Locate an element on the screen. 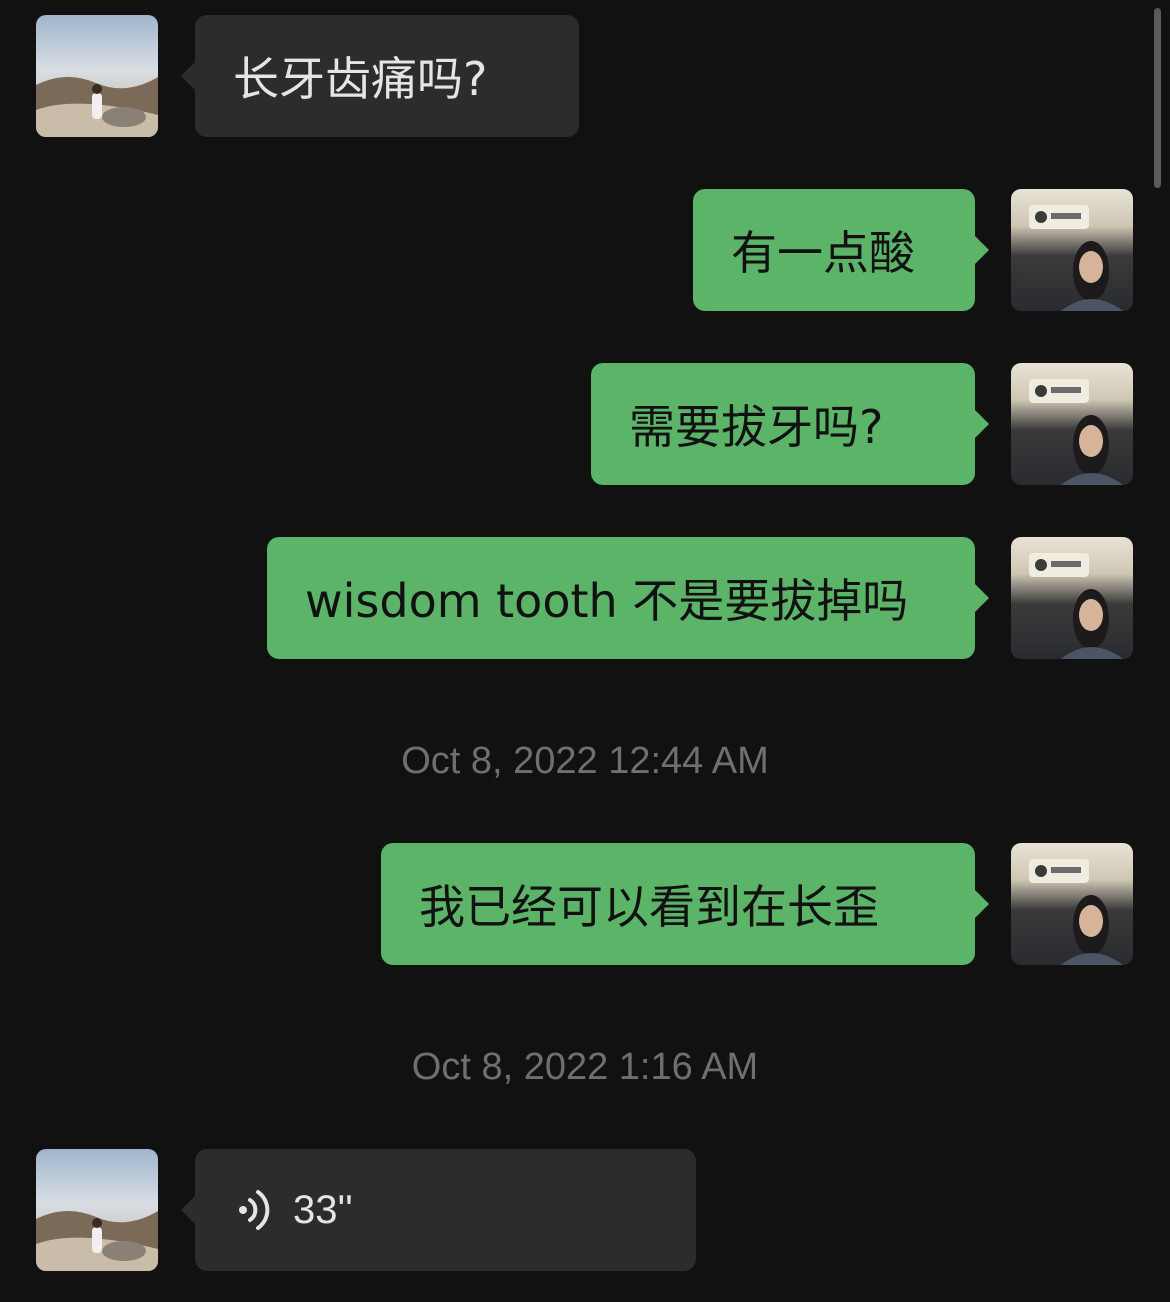 The image size is (1170, 1302). scrollbar is located at coordinates (1157, 98).